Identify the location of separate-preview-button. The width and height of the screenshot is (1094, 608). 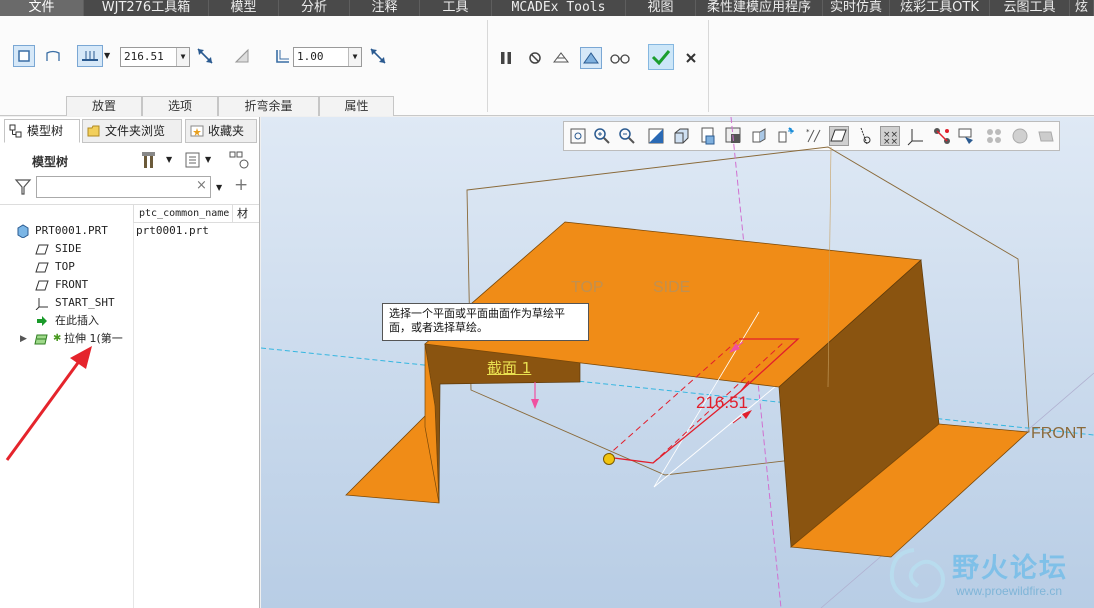
(561, 58).